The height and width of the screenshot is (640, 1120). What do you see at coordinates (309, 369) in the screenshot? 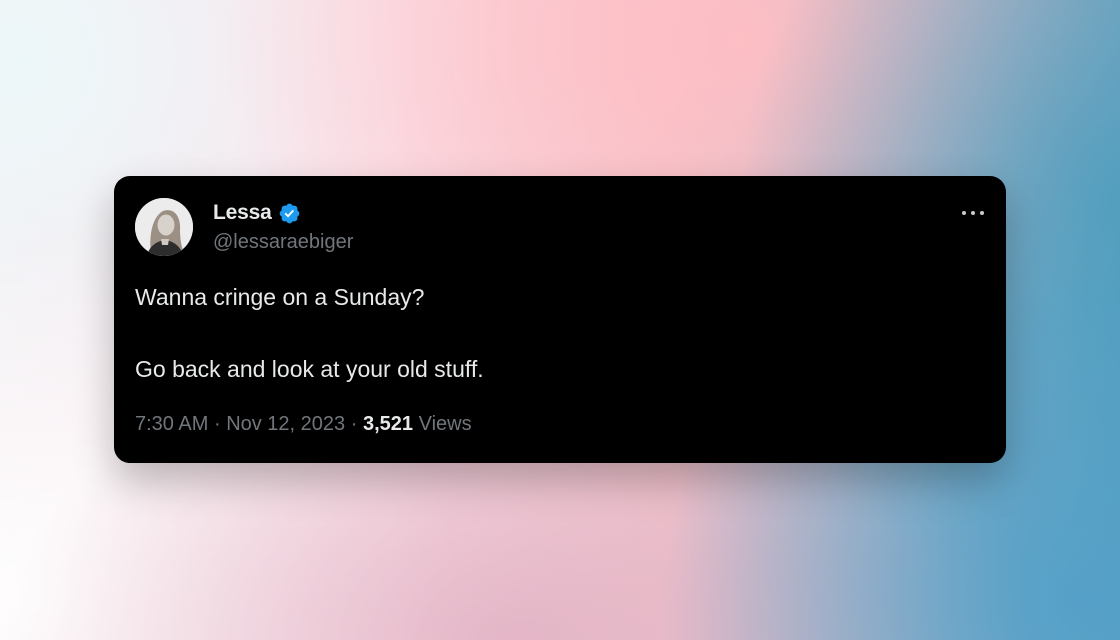
I see `tweet-text-line: Go back and look at your old stuff.` at bounding box center [309, 369].